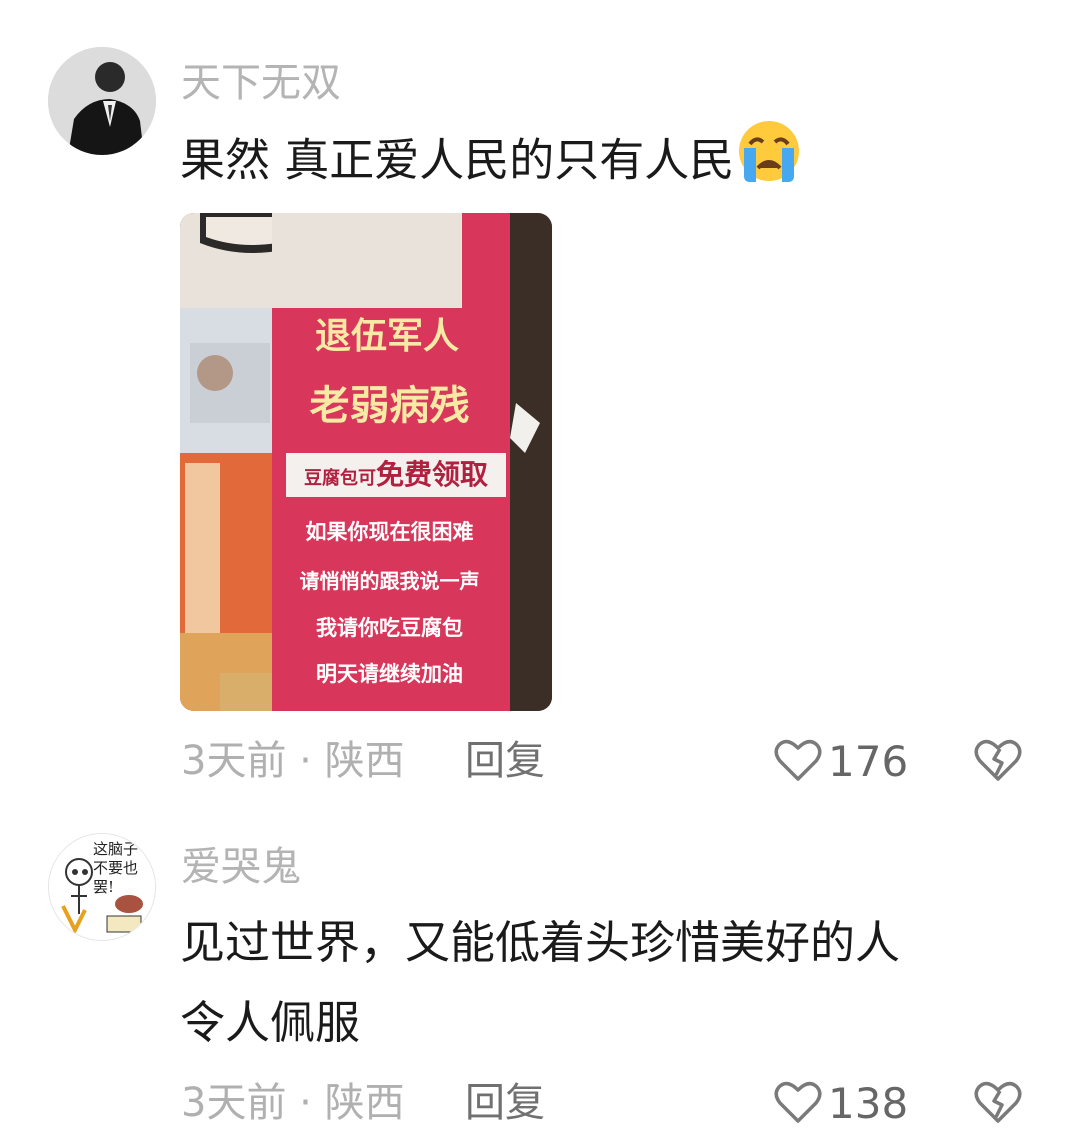  I want to click on like-button: 176, so click(841, 762).